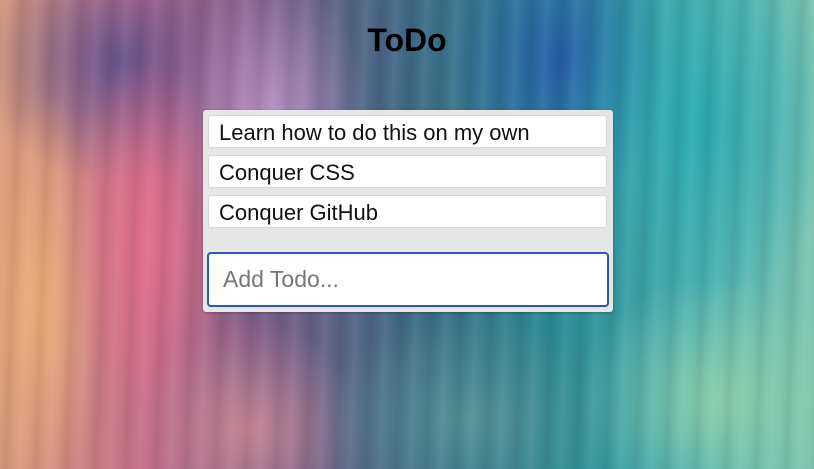 The image size is (814, 469). I want to click on todo-item: Conquer GitHub, so click(407, 211).